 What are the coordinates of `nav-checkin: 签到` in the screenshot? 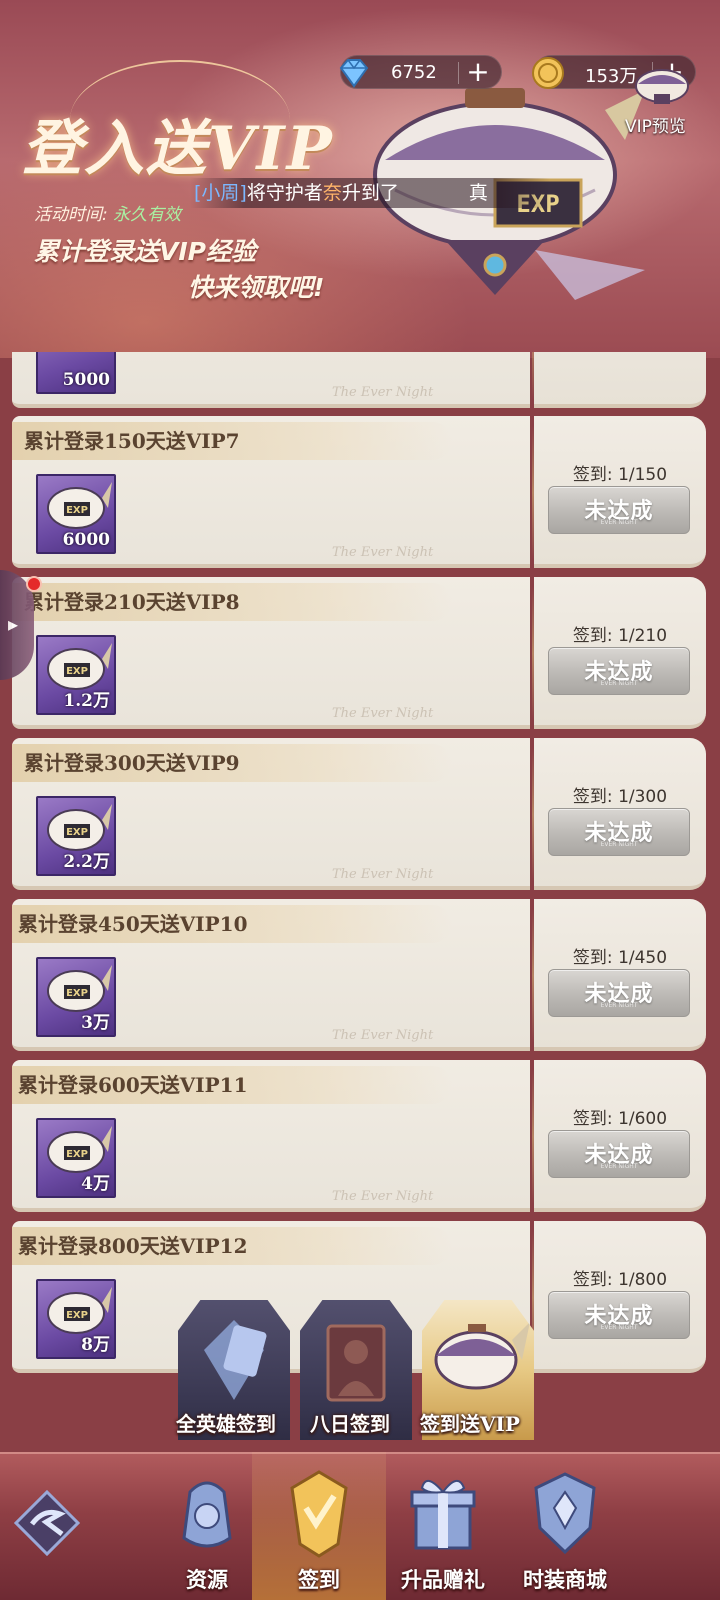 It's located at (319, 1526).